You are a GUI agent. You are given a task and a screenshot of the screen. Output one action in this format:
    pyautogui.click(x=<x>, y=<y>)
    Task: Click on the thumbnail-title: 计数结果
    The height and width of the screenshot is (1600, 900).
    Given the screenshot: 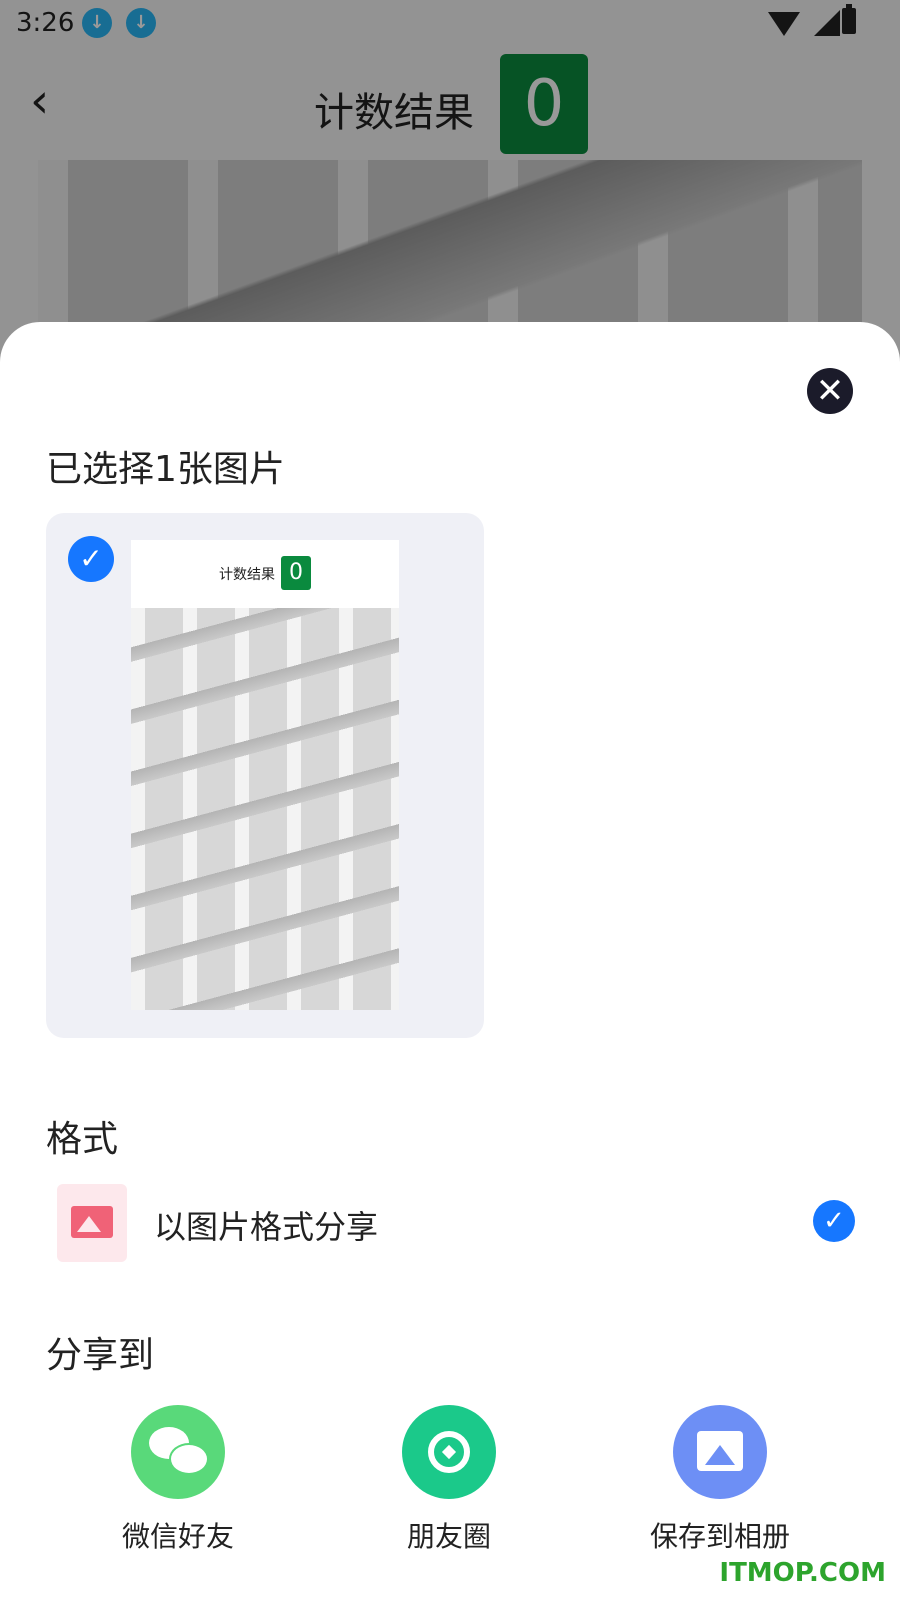 What is the action you would take?
    pyautogui.click(x=247, y=575)
    